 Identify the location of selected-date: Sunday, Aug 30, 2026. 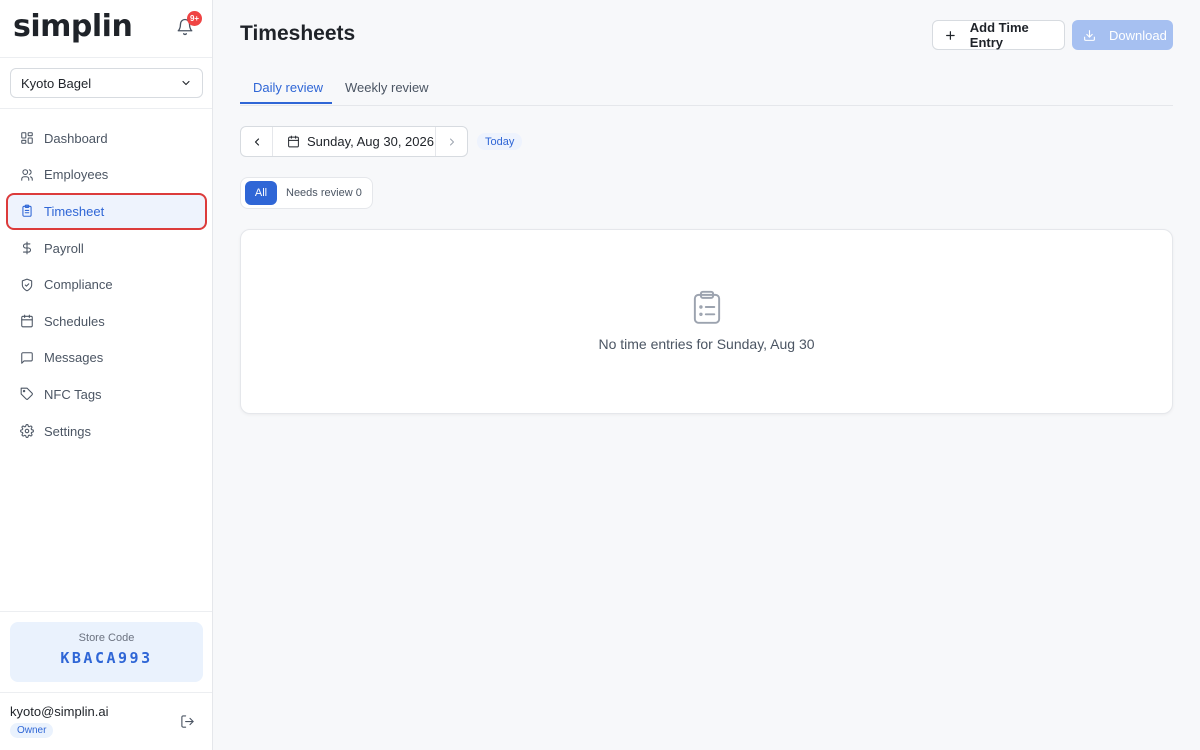
(370, 141).